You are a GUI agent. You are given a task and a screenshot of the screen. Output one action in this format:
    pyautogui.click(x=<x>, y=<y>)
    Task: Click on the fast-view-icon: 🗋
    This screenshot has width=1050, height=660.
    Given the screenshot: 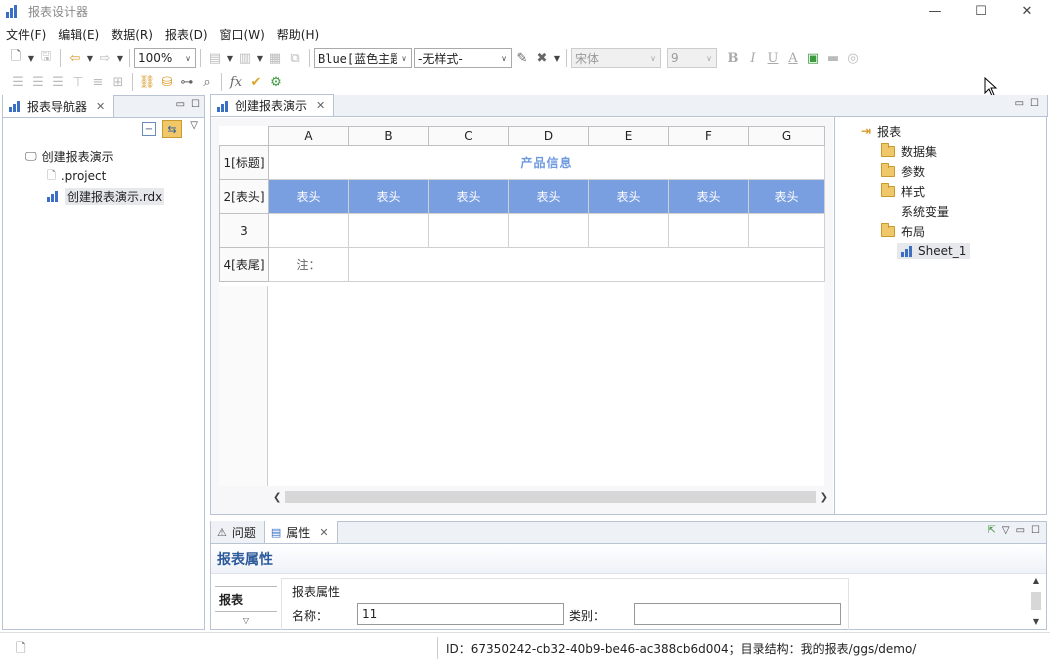 What is the action you would take?
    pyautogui.click(x=21, y=649)
    